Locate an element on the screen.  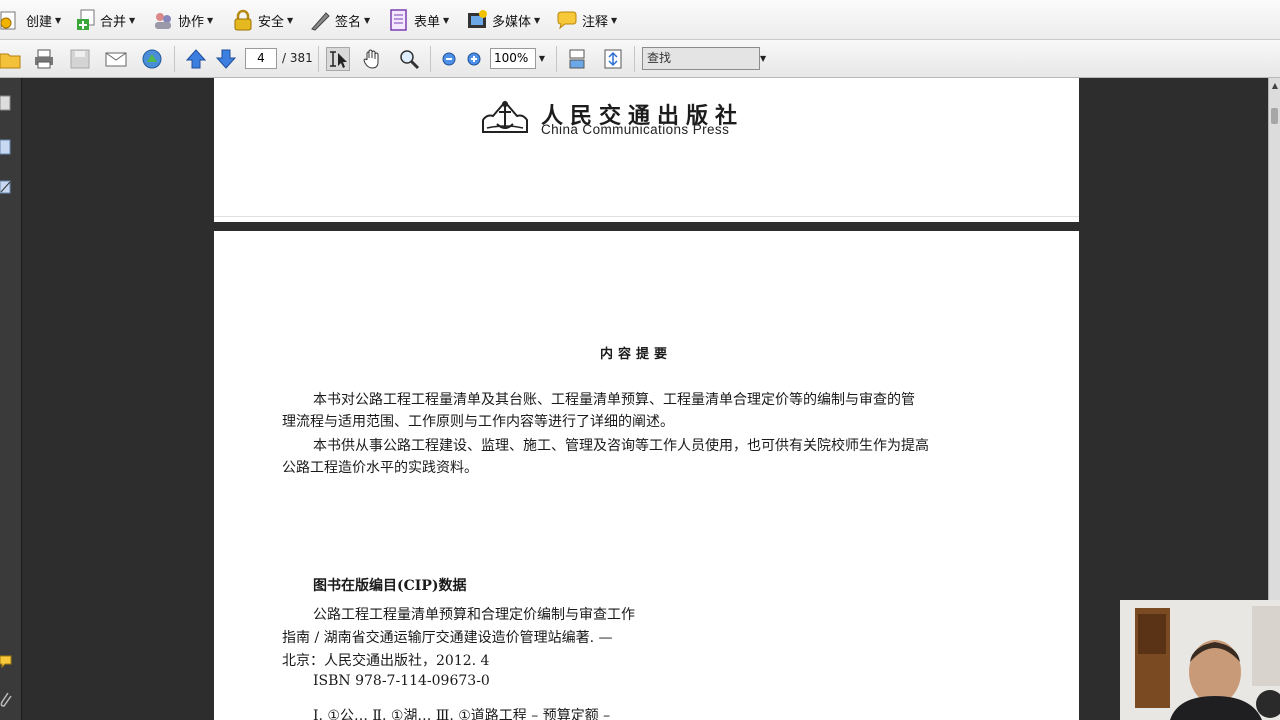
fit-page-icon is located at coordinates (613, 59).